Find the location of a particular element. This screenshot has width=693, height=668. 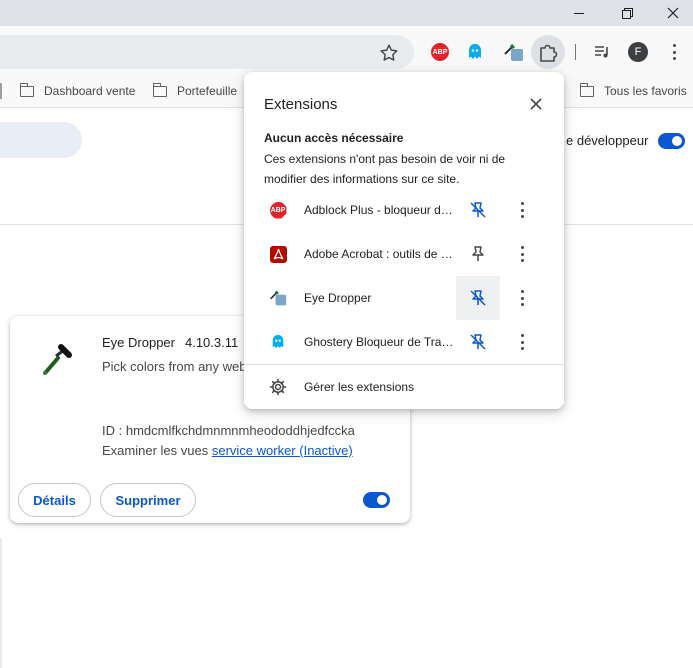

adobe-acrobat-icon is located at coordinates (278, 254).